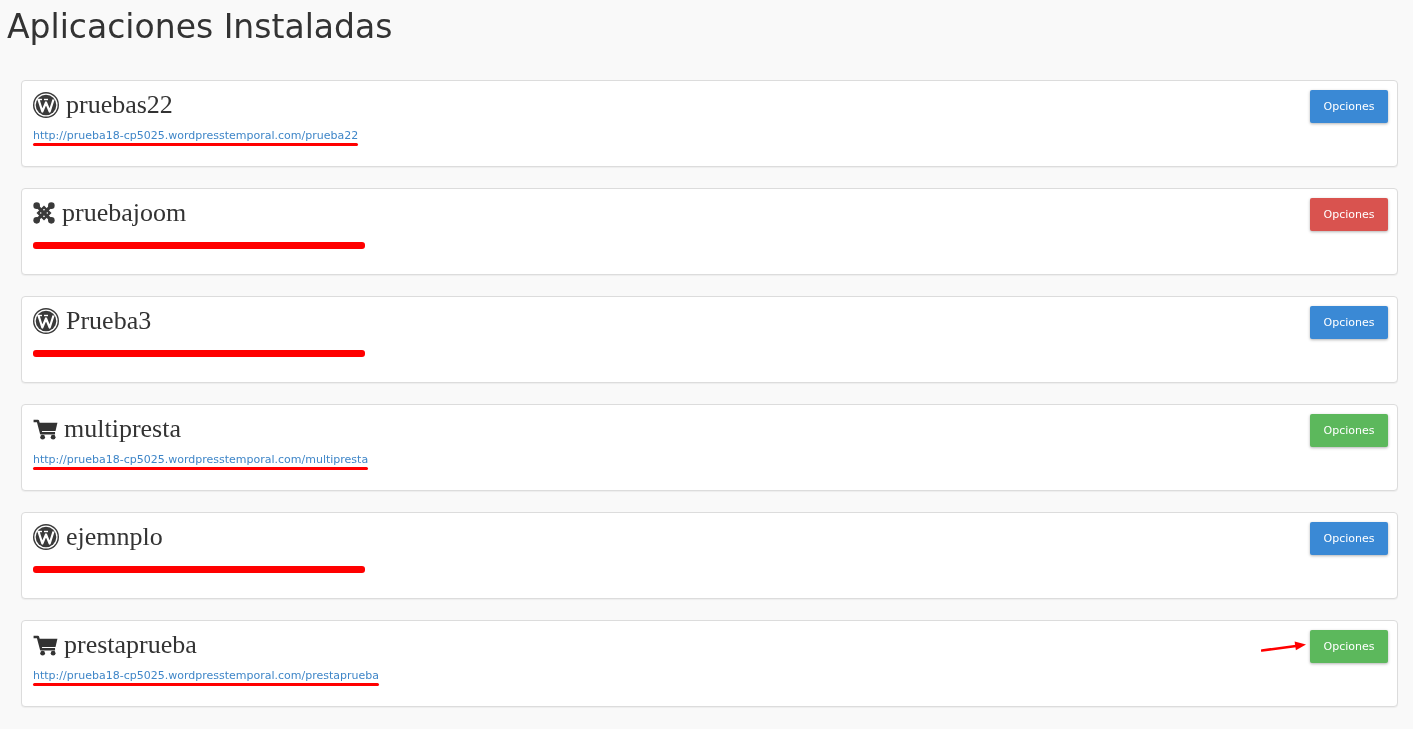  What do you see at coordinates (200, 27) in the screenshot?
I see `page-title: Aplicaciones Instaladas` at bounding box center [200, 27].